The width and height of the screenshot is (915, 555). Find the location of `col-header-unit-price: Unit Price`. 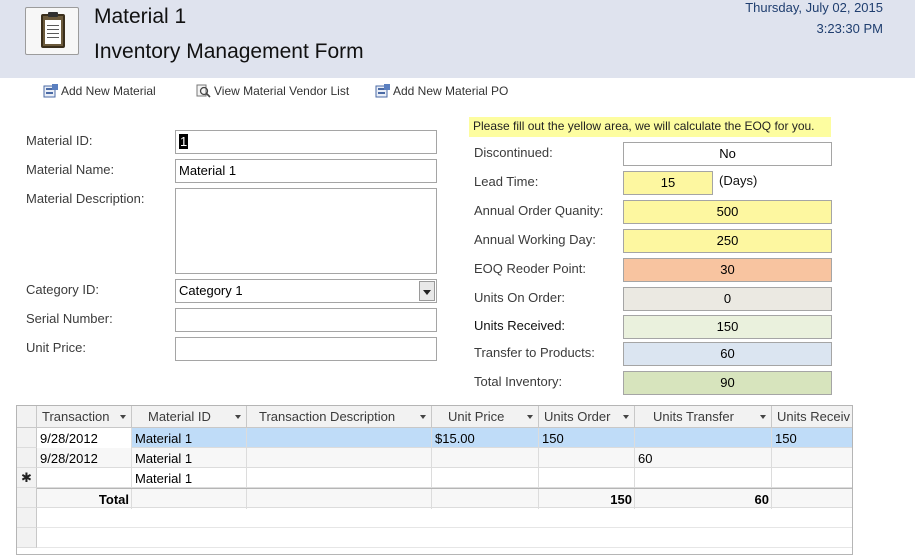

col-header-unit-price: Unit Price is located at coordinates (485, 417).